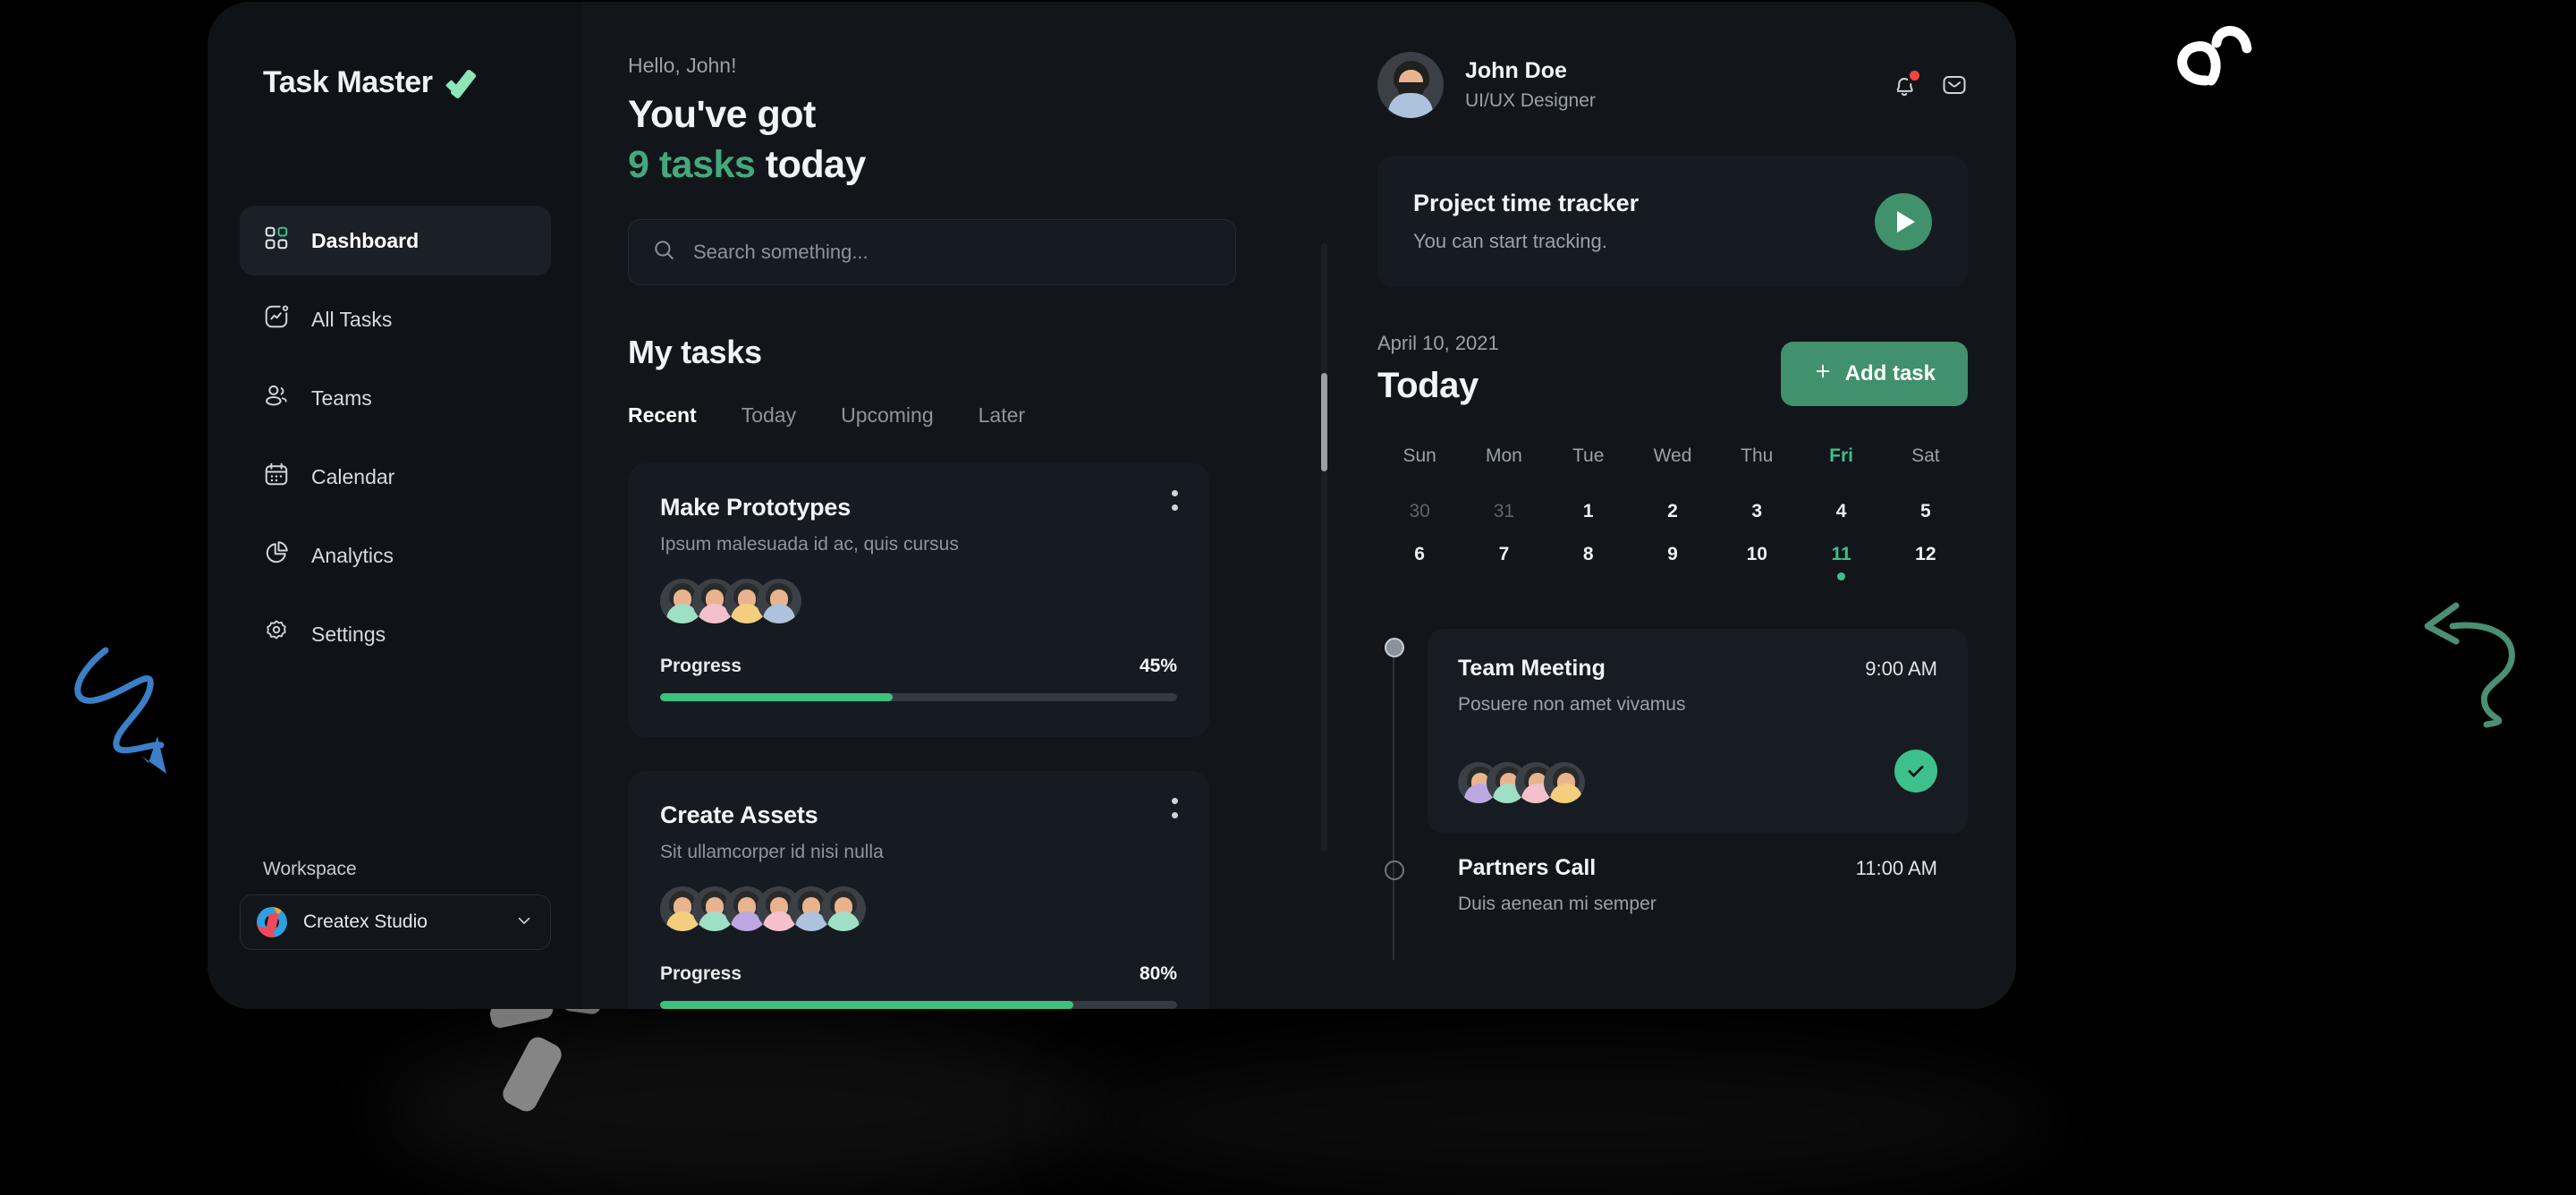  Describe the element at coordinates (768, 418) in the screenshot. I see `tab-today: Today` at that location.